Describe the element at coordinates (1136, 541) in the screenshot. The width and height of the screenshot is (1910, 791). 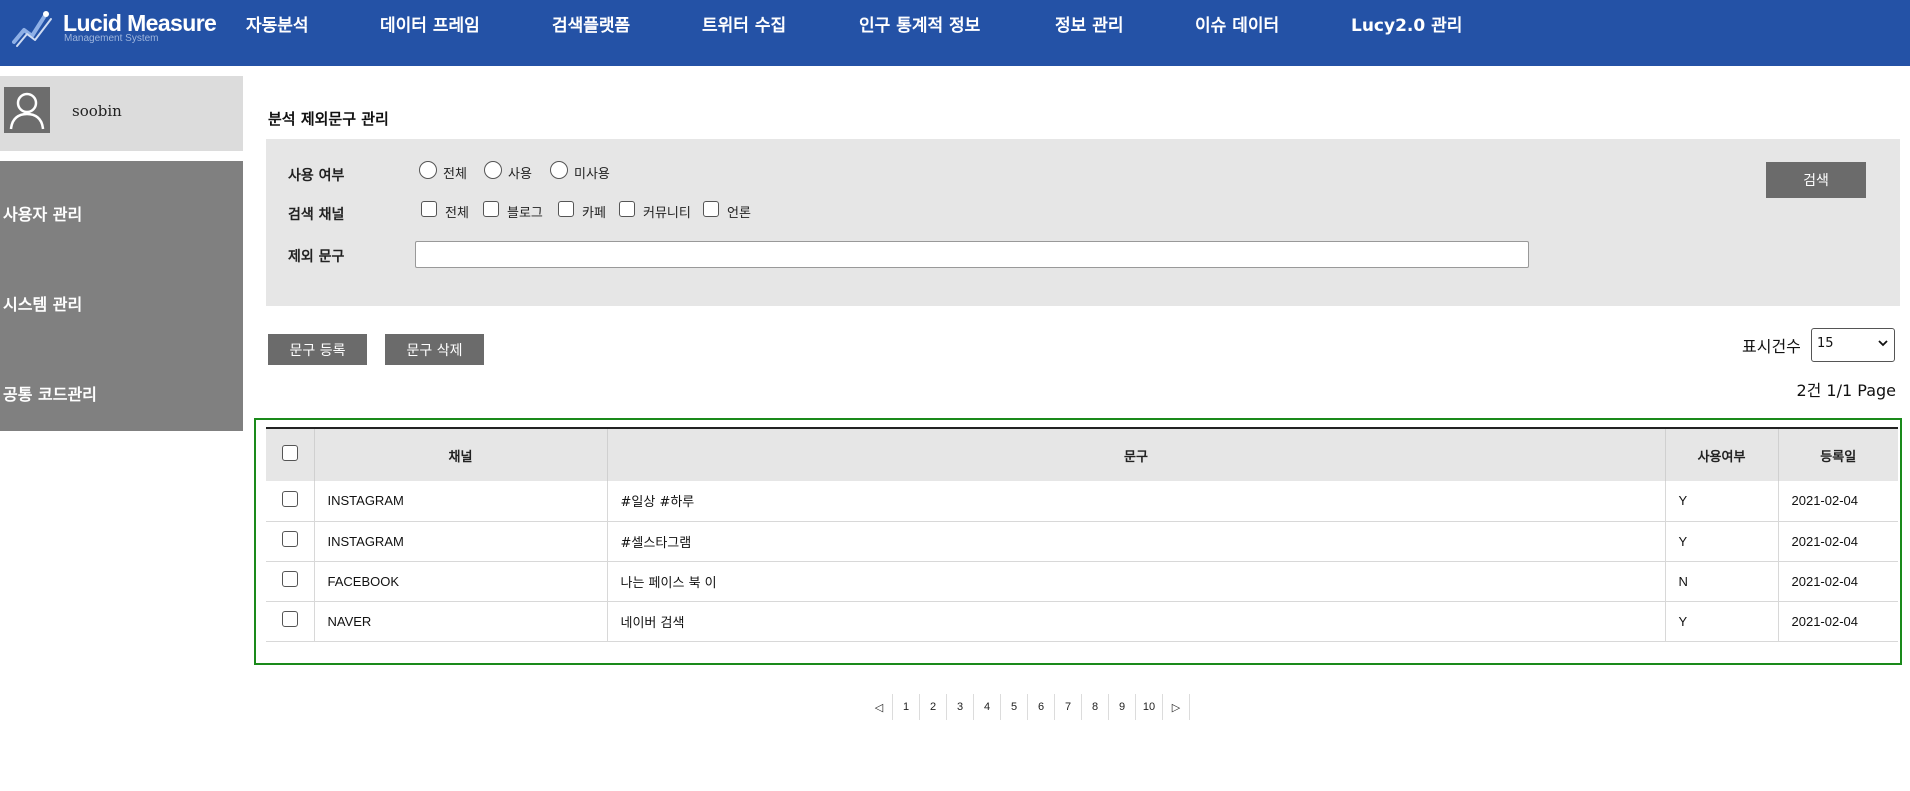
I see `phrase-cell: #셀스타그램` at that location.